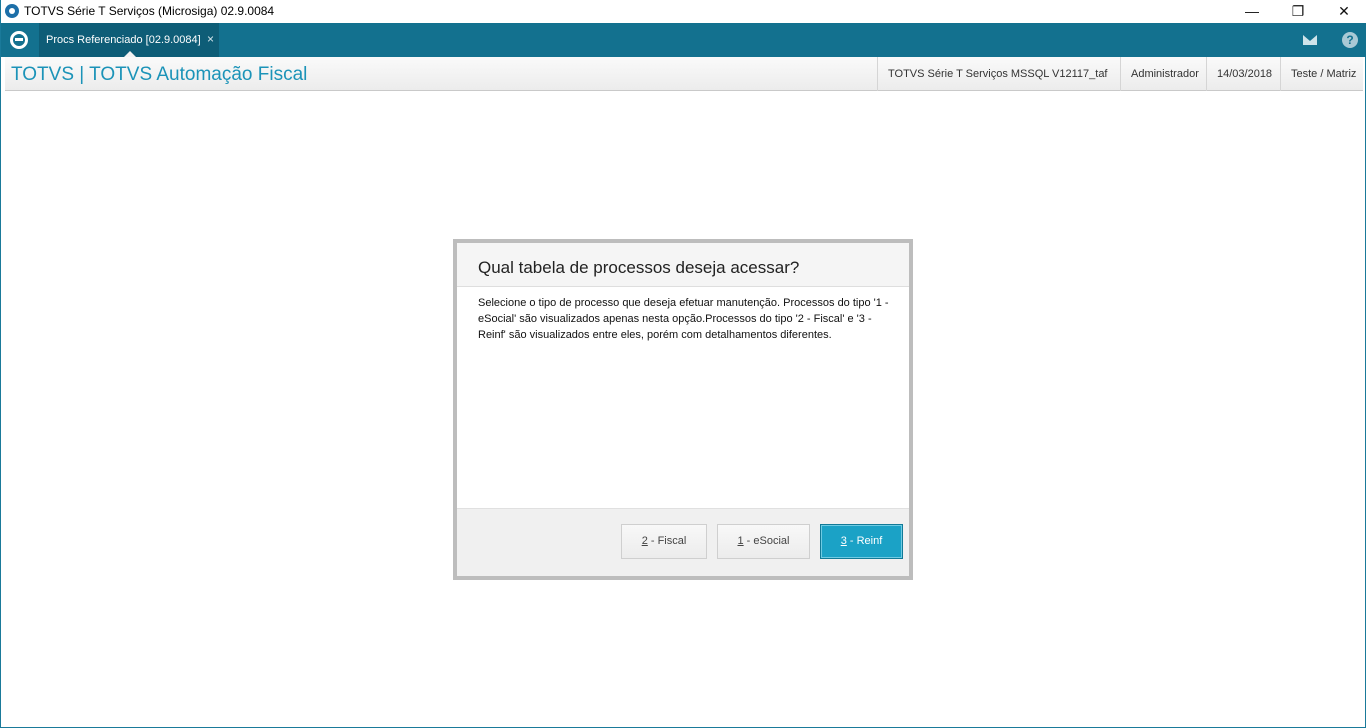 This screenshot has height=728, width=1366. I want to click on dialog-header: Qual tabela de processos deseja acessar?, so click(683, 265).